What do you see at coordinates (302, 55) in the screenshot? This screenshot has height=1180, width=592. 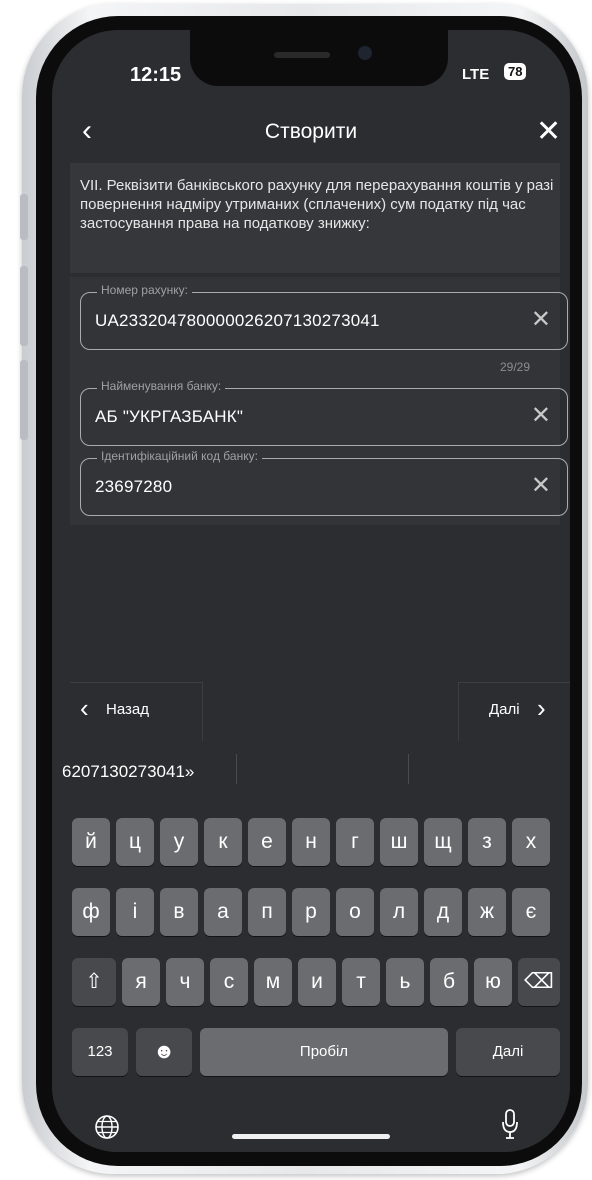 I see `speaker-grille` at bounding box center [302, 55].